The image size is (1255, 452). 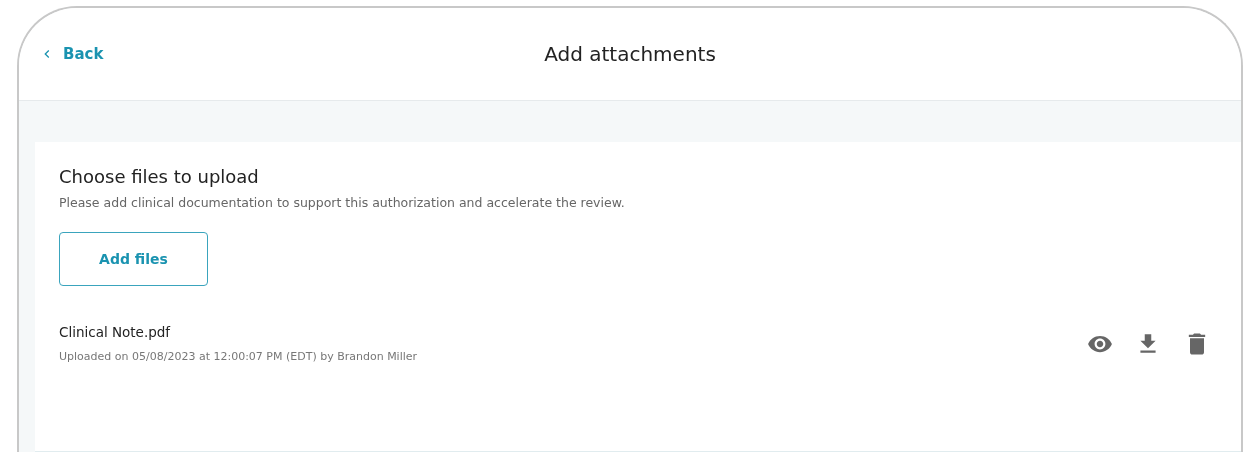 What do you see at coordinates (292, 54) in the screenshot?
I see `back-link: Back` at bounding box center [292, 54].